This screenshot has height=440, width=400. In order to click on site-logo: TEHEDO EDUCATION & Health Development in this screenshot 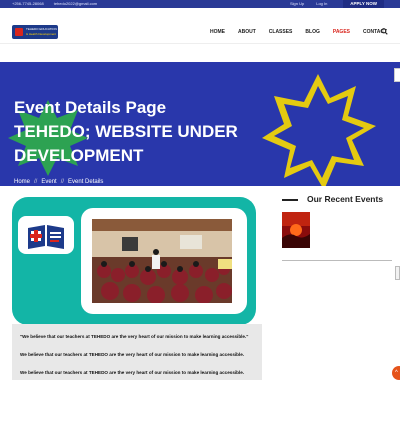, I will do `click(35, 32)`.